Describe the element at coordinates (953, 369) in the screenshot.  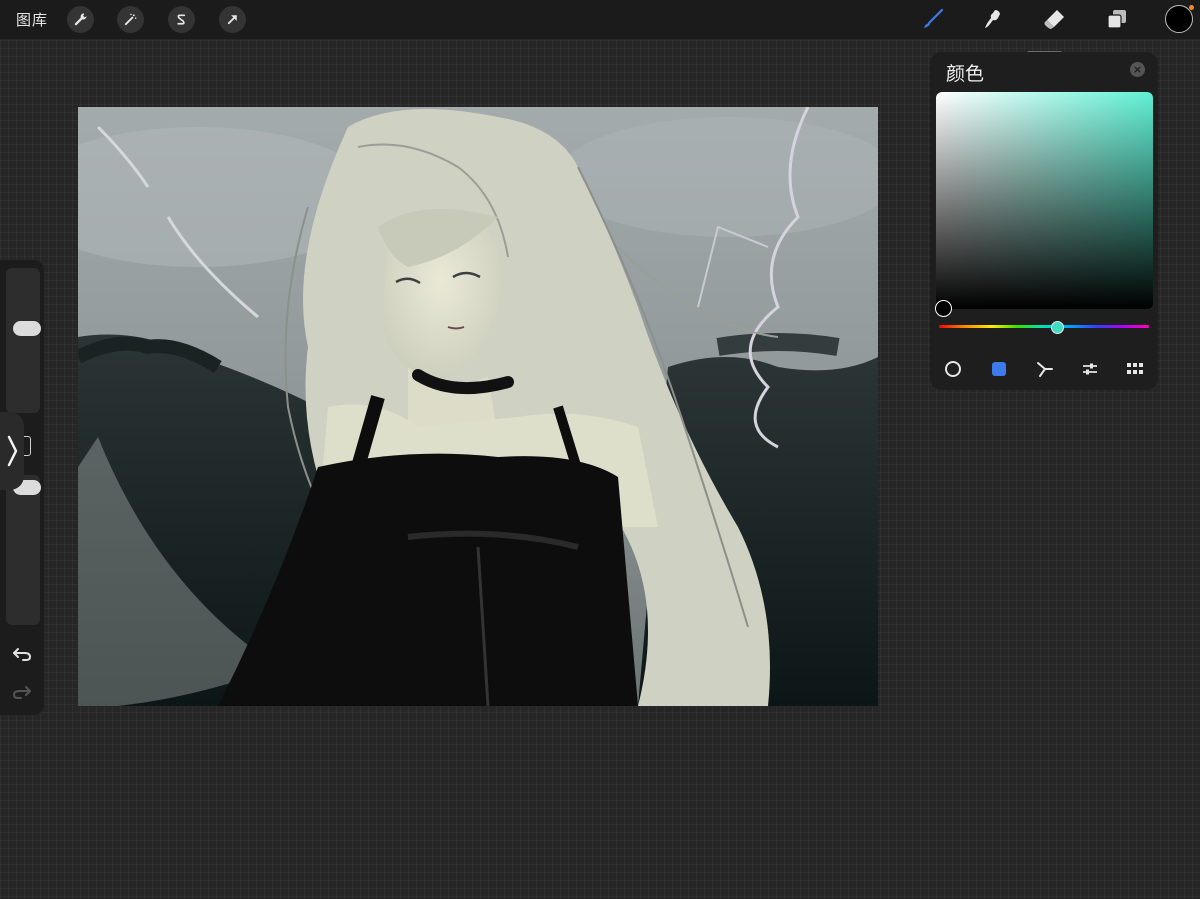
I see `disc-mode-icon` at that location.